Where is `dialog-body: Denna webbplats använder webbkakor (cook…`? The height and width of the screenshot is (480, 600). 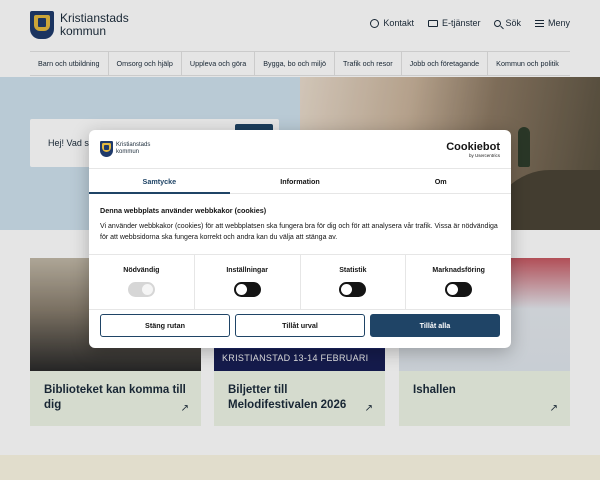
dialog-body: Denna webbplats använder webbkakor (cook… is located at coordinates (300, 224).